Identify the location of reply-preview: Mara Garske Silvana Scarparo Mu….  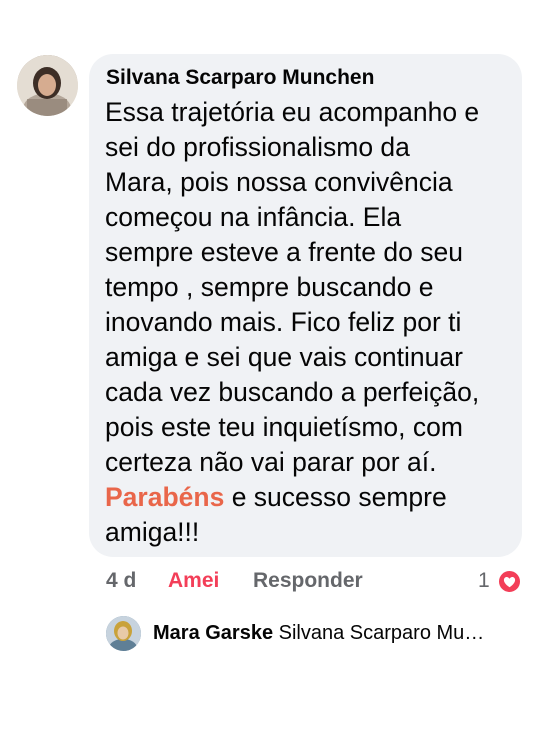
(270, 634).